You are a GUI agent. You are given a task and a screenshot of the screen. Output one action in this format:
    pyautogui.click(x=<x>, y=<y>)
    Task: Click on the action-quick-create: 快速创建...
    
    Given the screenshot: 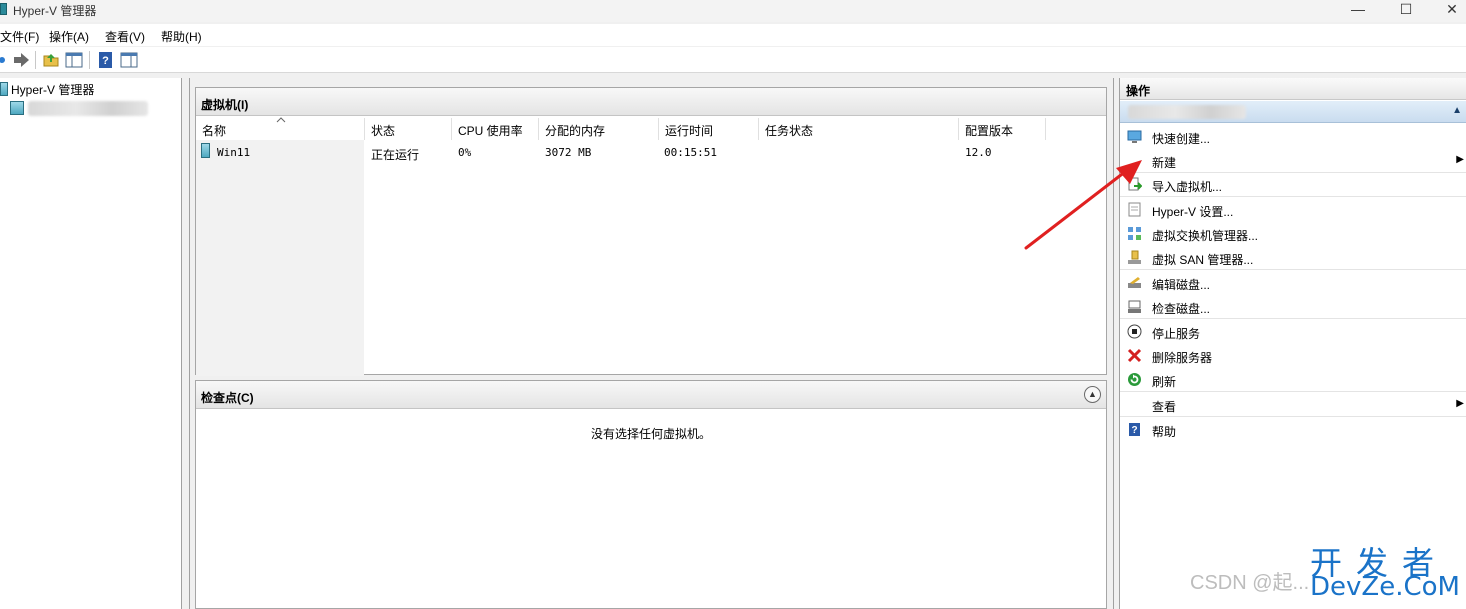 What is the action you would take?
    pyautogui.click(x=1293, y=137)
    